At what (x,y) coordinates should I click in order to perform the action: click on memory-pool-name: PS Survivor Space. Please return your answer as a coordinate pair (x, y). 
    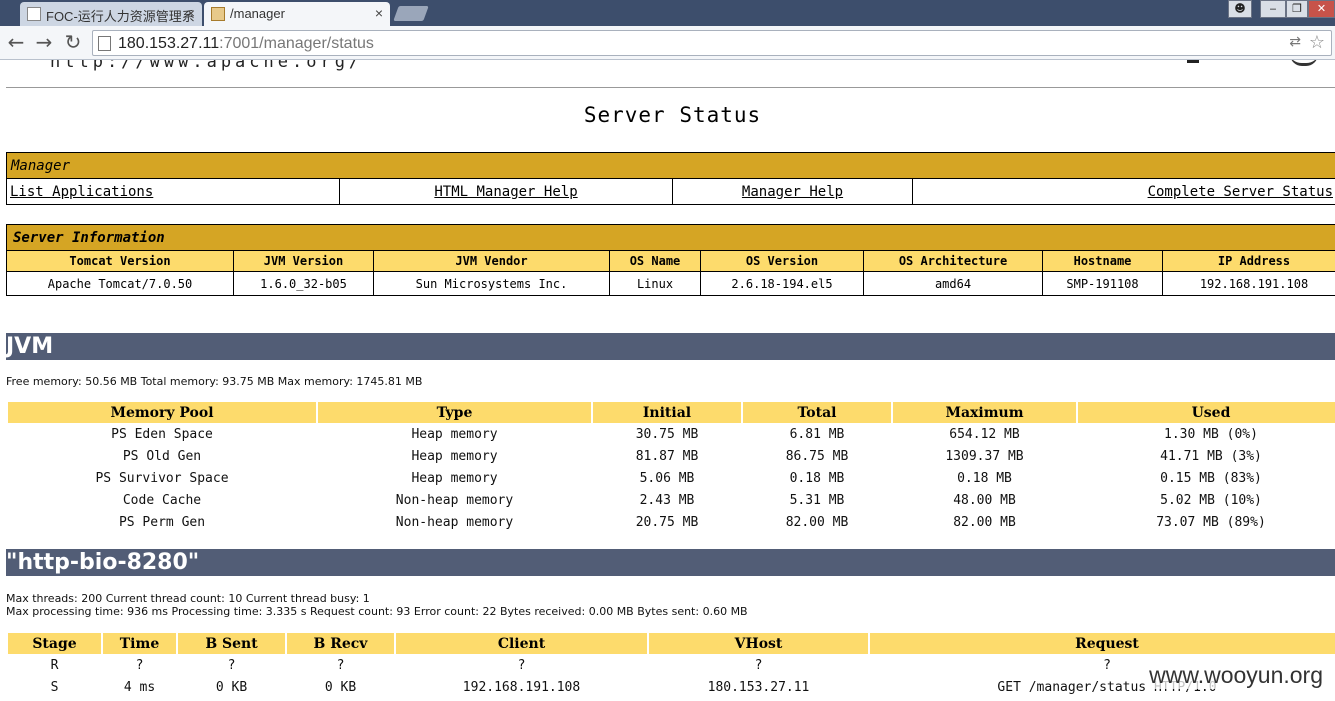
    Looking at the image, I should click on (162, 478).